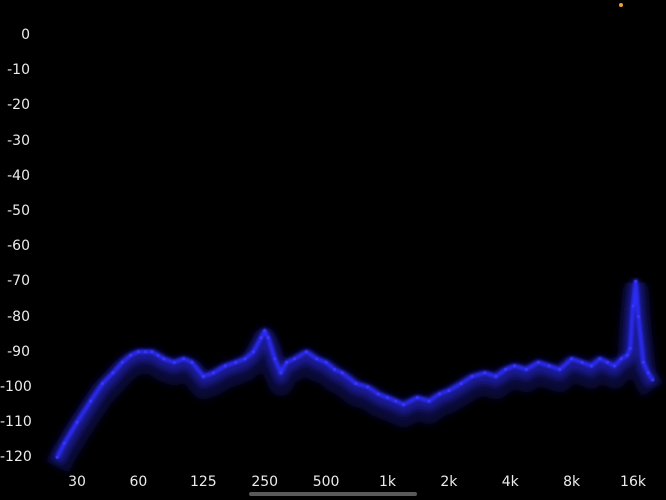  I want to click on x-tick-label: 1k, so click(387, 482).